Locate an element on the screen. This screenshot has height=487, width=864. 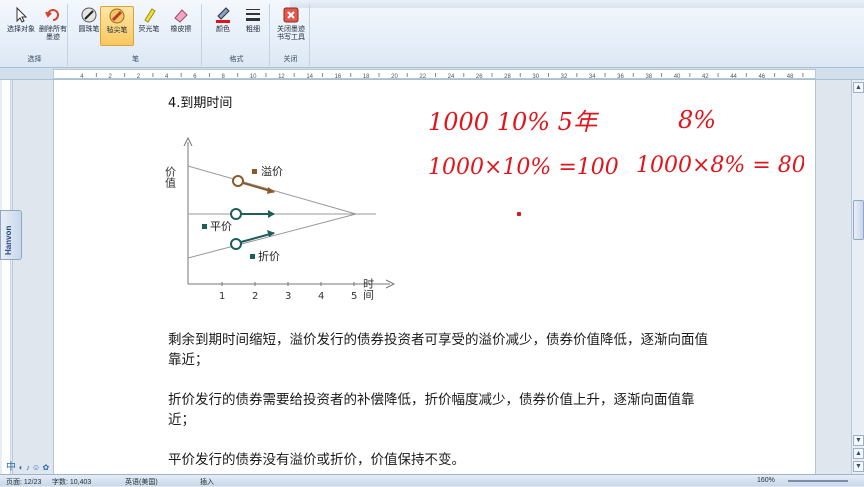
highlighter-label: 荧光笔 is located at coordinates (149, 29).